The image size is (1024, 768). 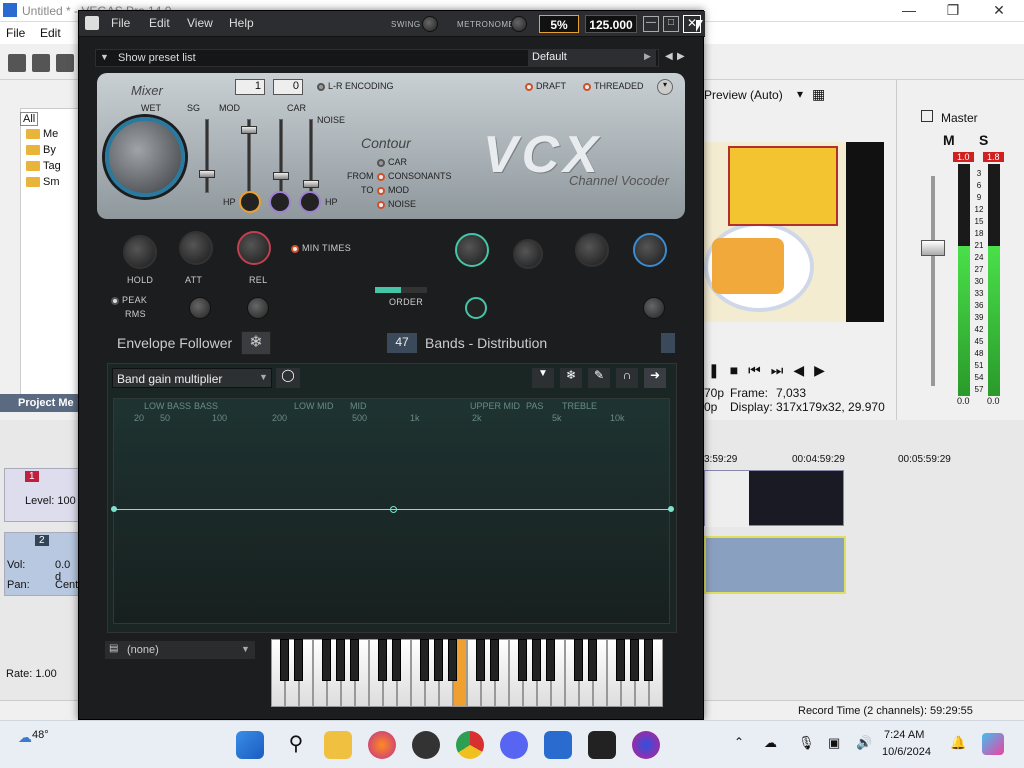 What do you see at coordinates (528, 254) in the screenshot?
I see `pan-knob` at bounding box center [528, 254].